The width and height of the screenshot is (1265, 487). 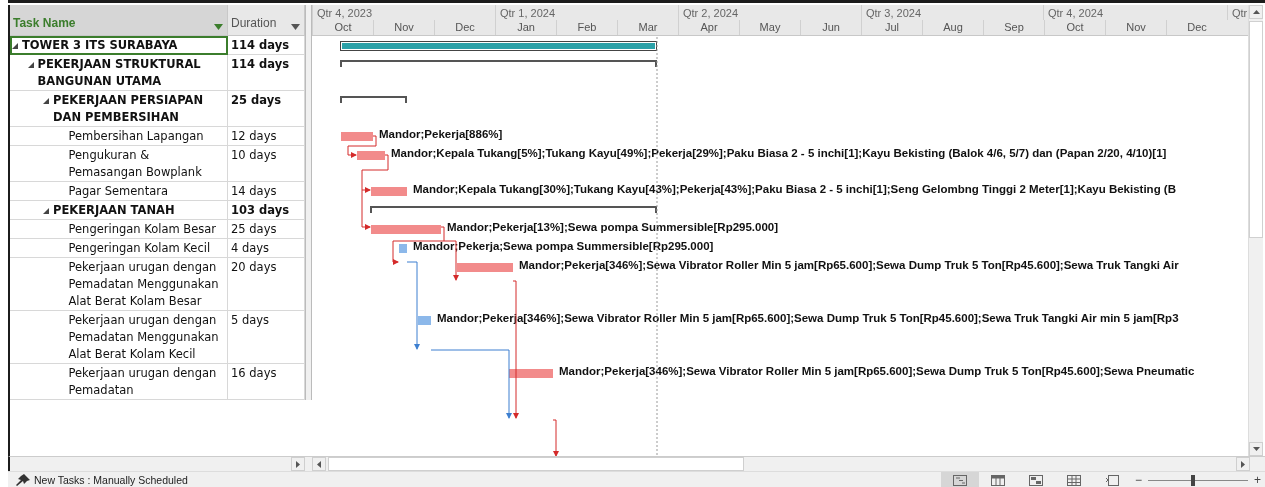 What do you see at coordinates (266, 164) in the screenshot?
I see `duration-cell: 10 days` at bounding box center [266, 164].